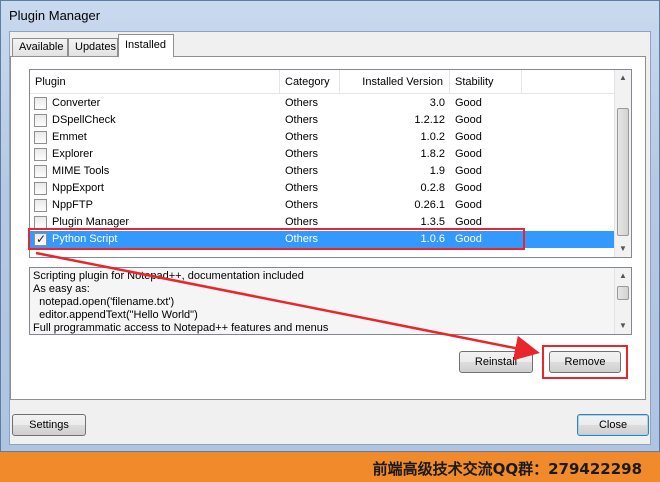  Describe the element at coordinates (432, 222) in the screenshot. I see `plugin-version: 1.3.5` at that location.